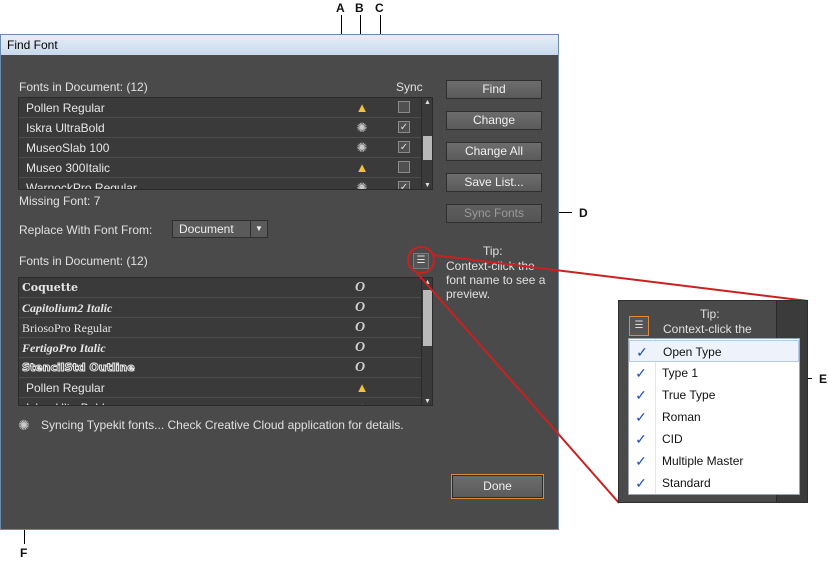 Image resolution: width=829 pixels, height=561 pixels. What do you see at coordinates (379, 8) in the screenshot?
I see `callout-c: C` at bounding box center [379, 8].